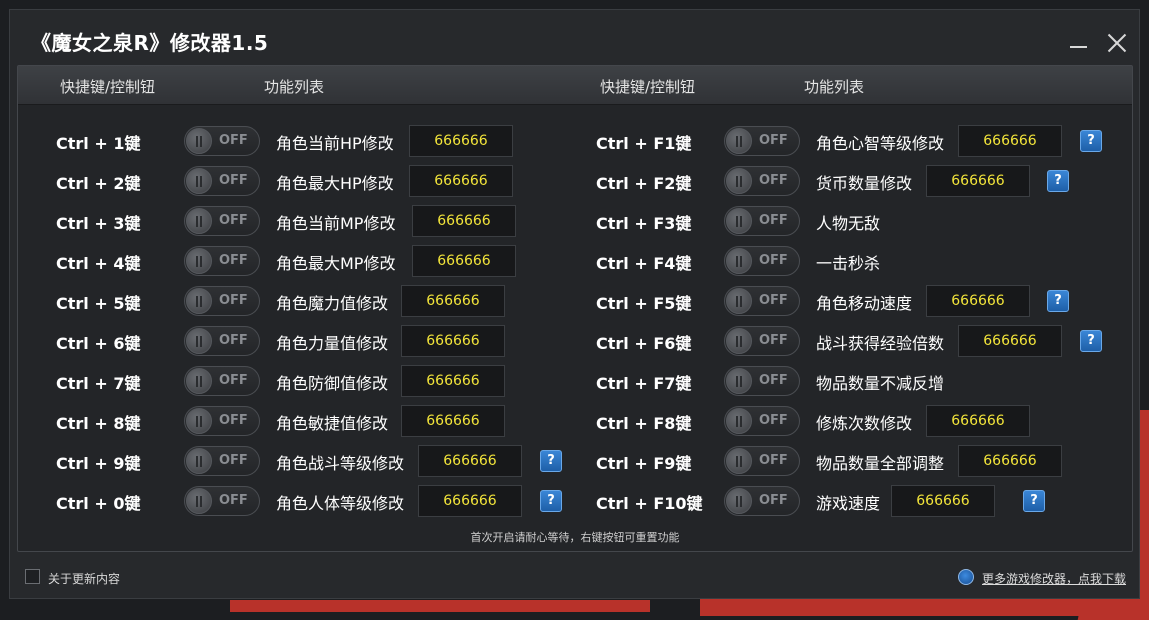 The height and width of the screenshot is (620, 1149). Describe the element at coordinates (848, 503) in the screenshot. I see `function-label: 游戏速度` at that location.